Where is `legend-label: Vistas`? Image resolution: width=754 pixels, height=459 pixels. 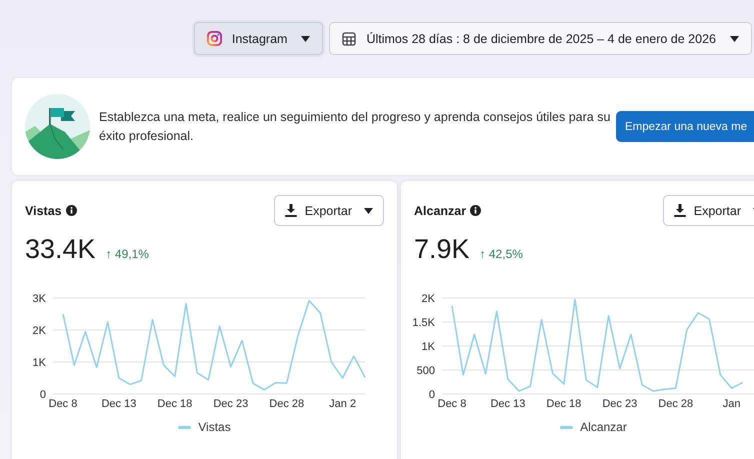
legend-label: Vistas is located at coordinates (214, 427).